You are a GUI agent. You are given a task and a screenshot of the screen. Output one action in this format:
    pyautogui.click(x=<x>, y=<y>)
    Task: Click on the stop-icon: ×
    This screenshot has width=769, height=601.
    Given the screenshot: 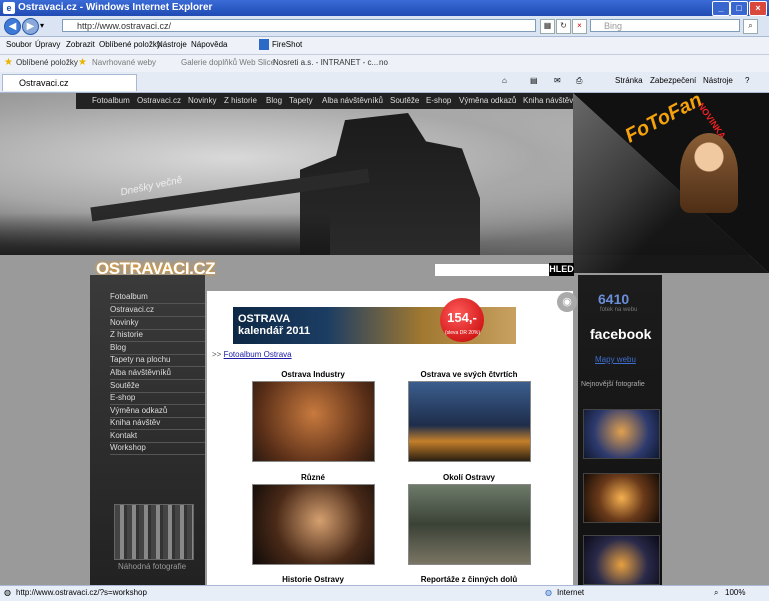 What is the action you would take?
    pyautogui.click(x=579, y=26)
    